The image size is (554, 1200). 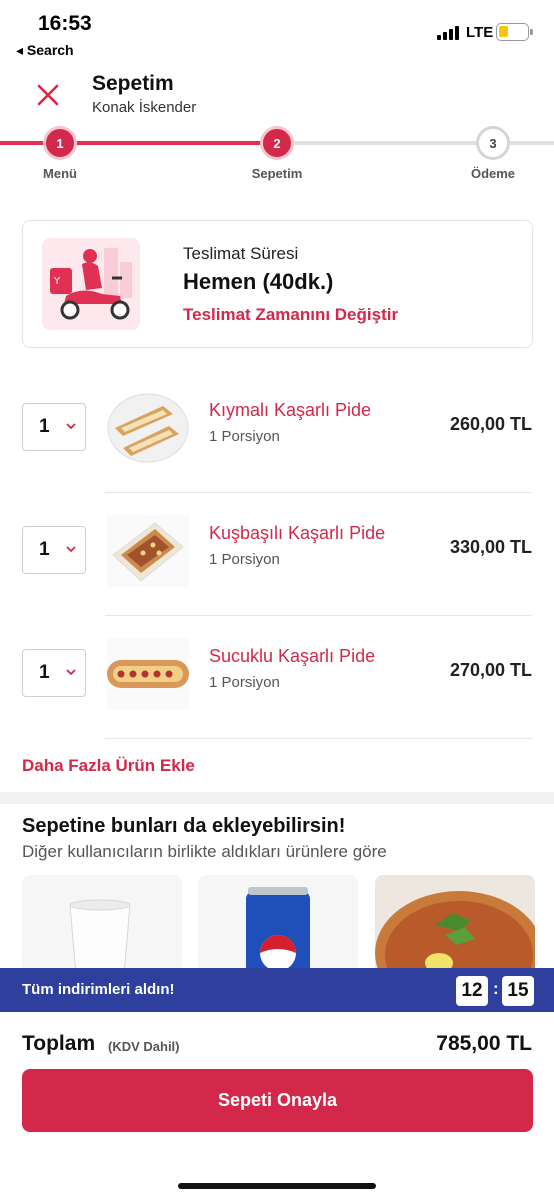 What do you see at coordinates (480, 32) in the screenshot?
I see `network-label: LTE` at bounding box center [480, 32].